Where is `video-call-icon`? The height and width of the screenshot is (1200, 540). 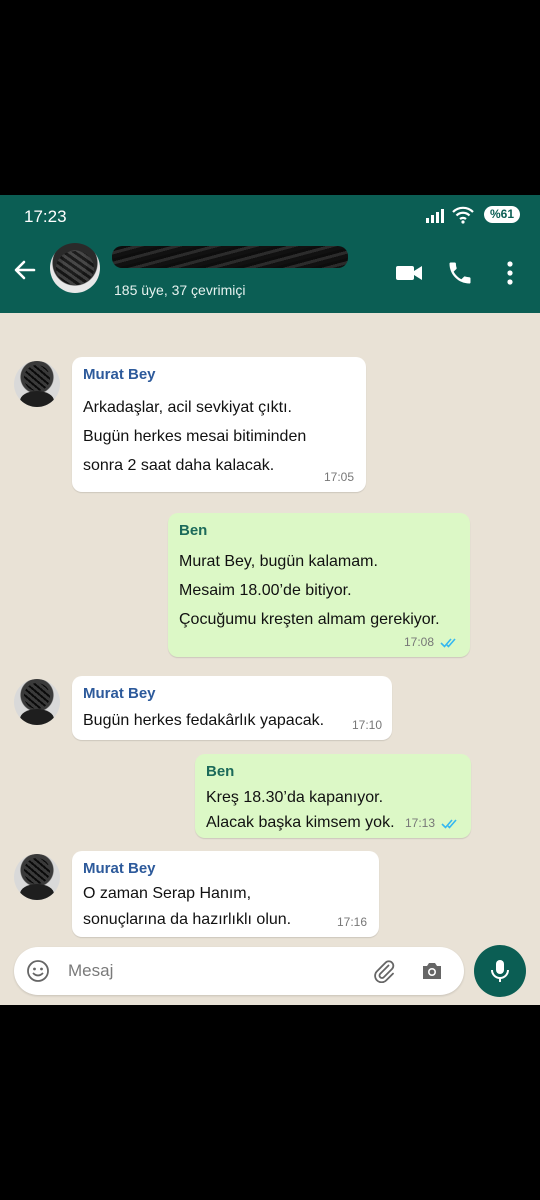
video-call-icon is located at coordinates (409, 273).